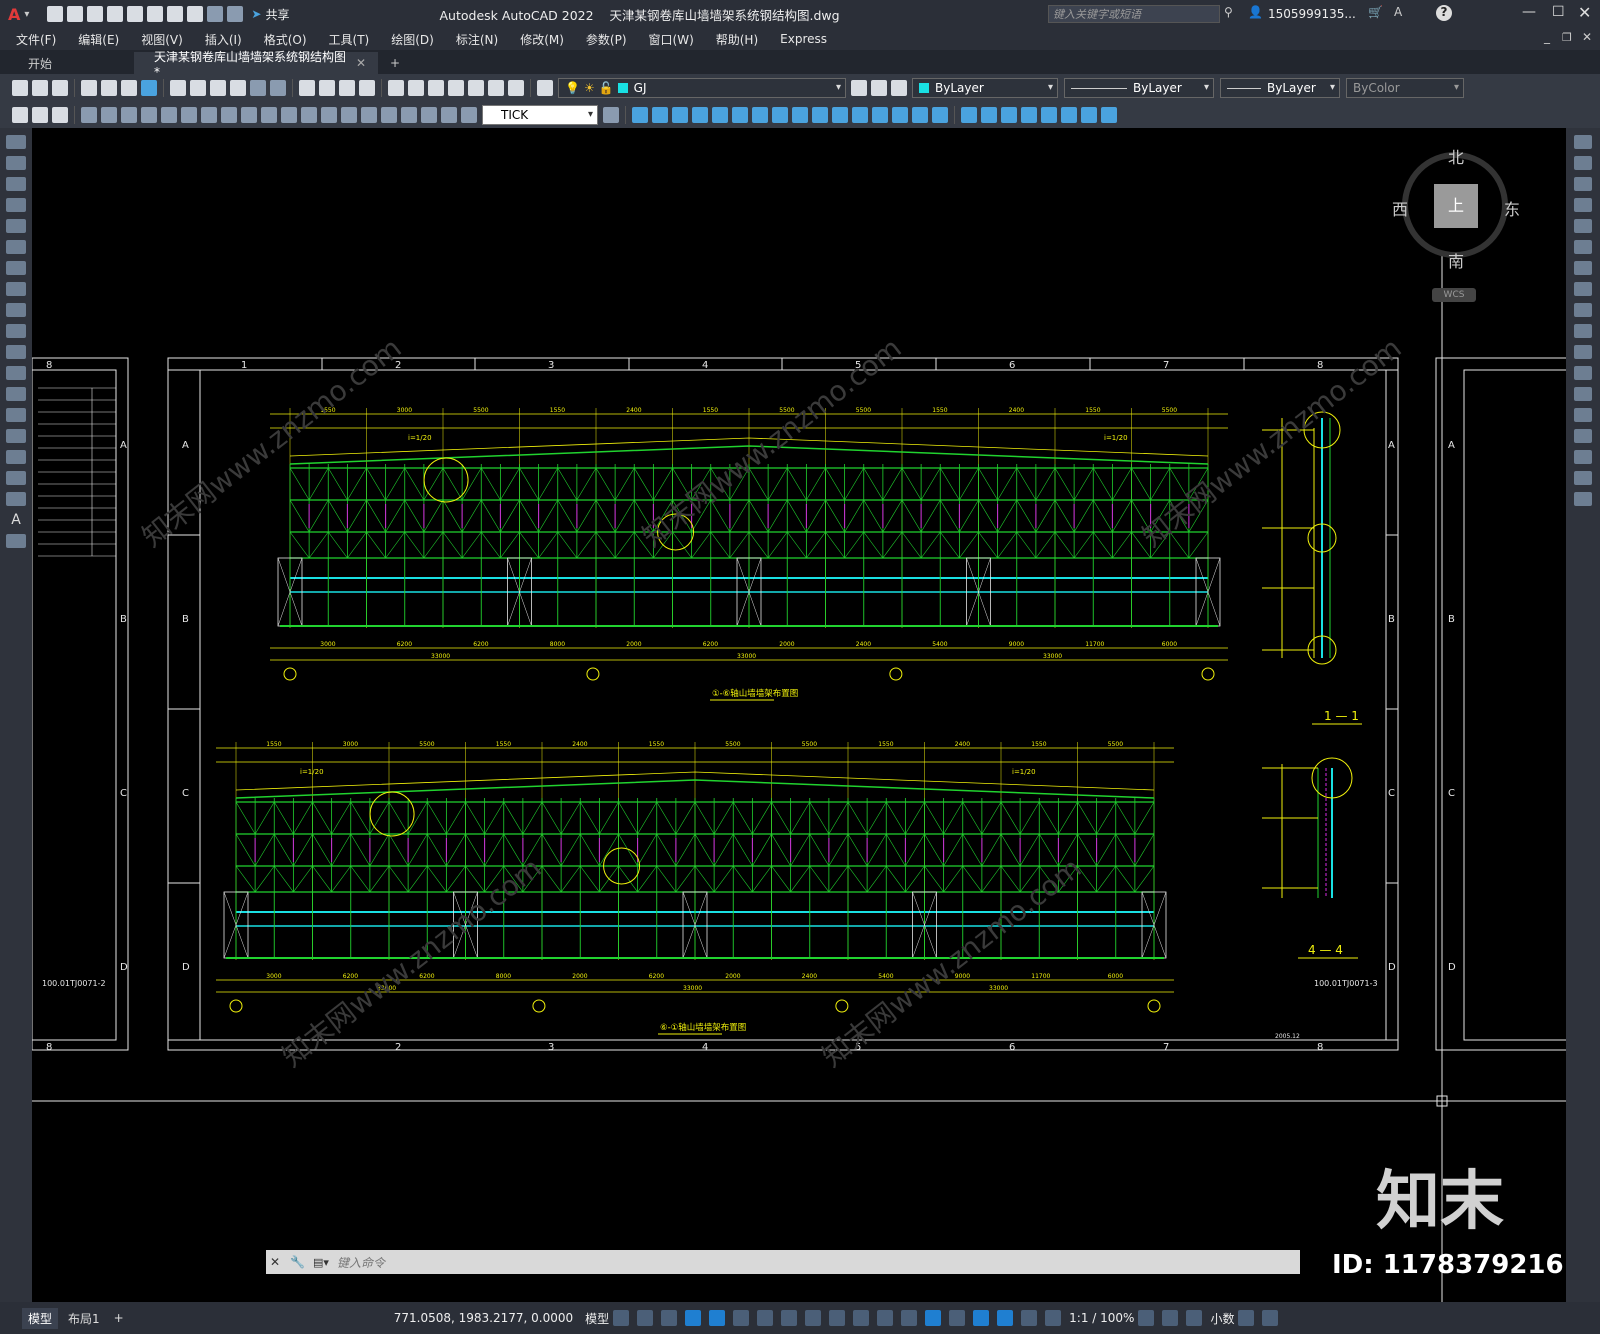 This screenshot has width=1600, height=1334. What do you see at coordinates (238, 88) in the screenshot?
I see `matchprop-icon` at bounding box center [238, 88].